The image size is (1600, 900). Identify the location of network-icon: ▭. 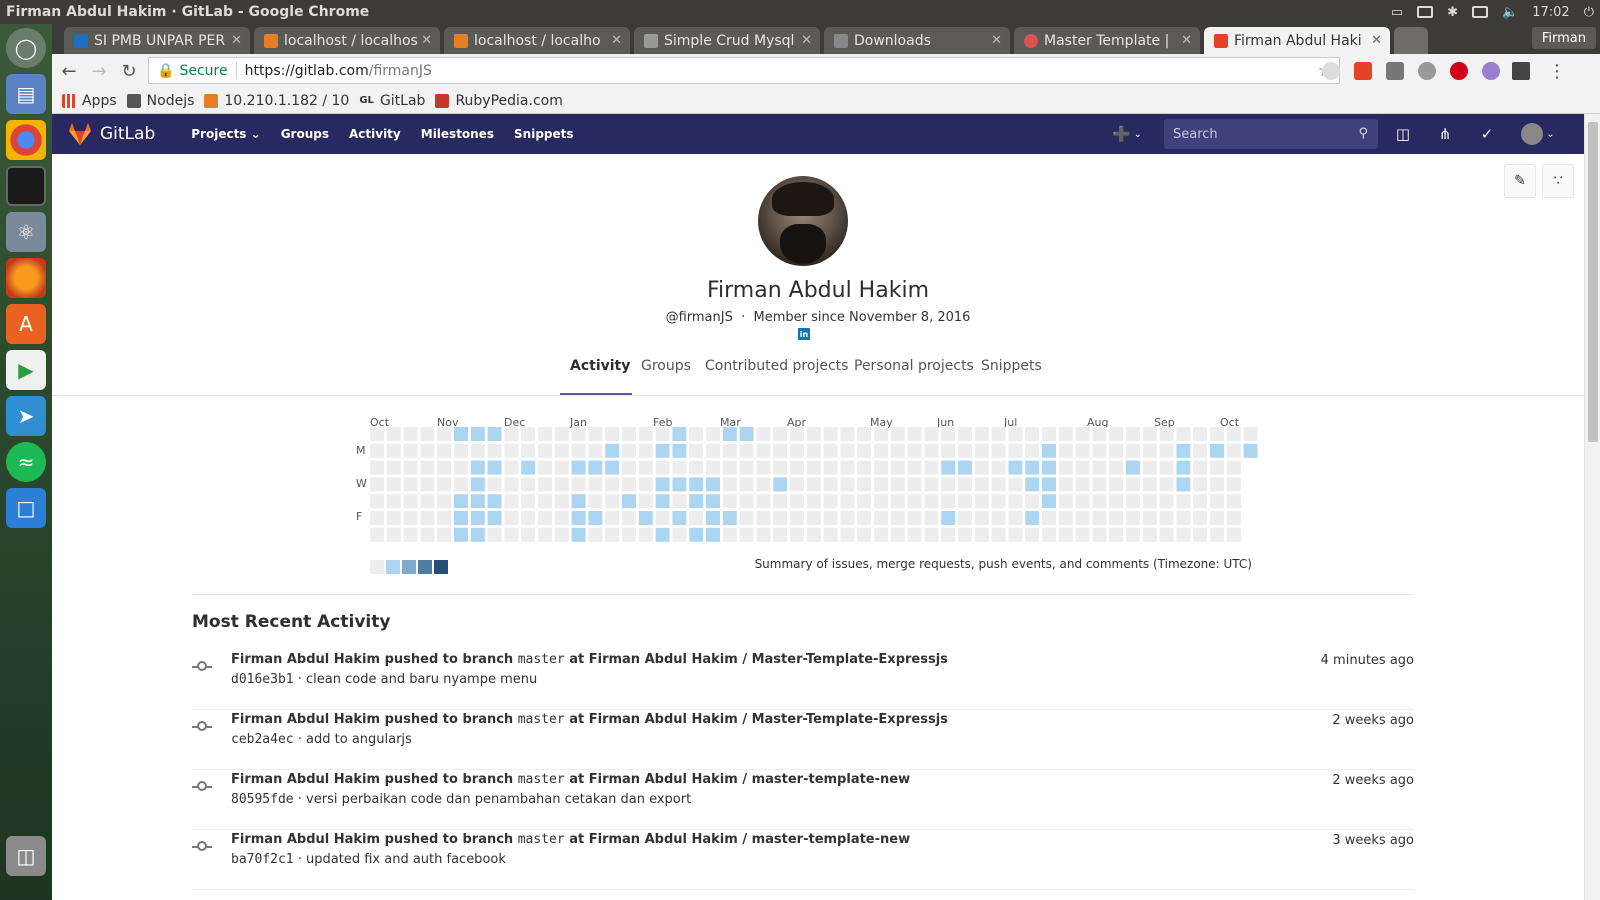
(1397, 12).